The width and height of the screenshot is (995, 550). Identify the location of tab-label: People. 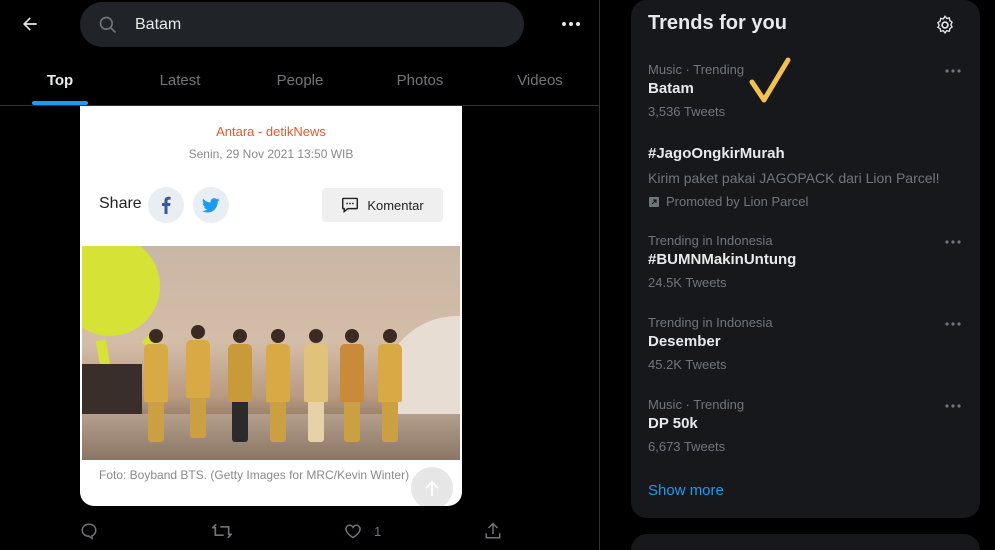
(300, 80).